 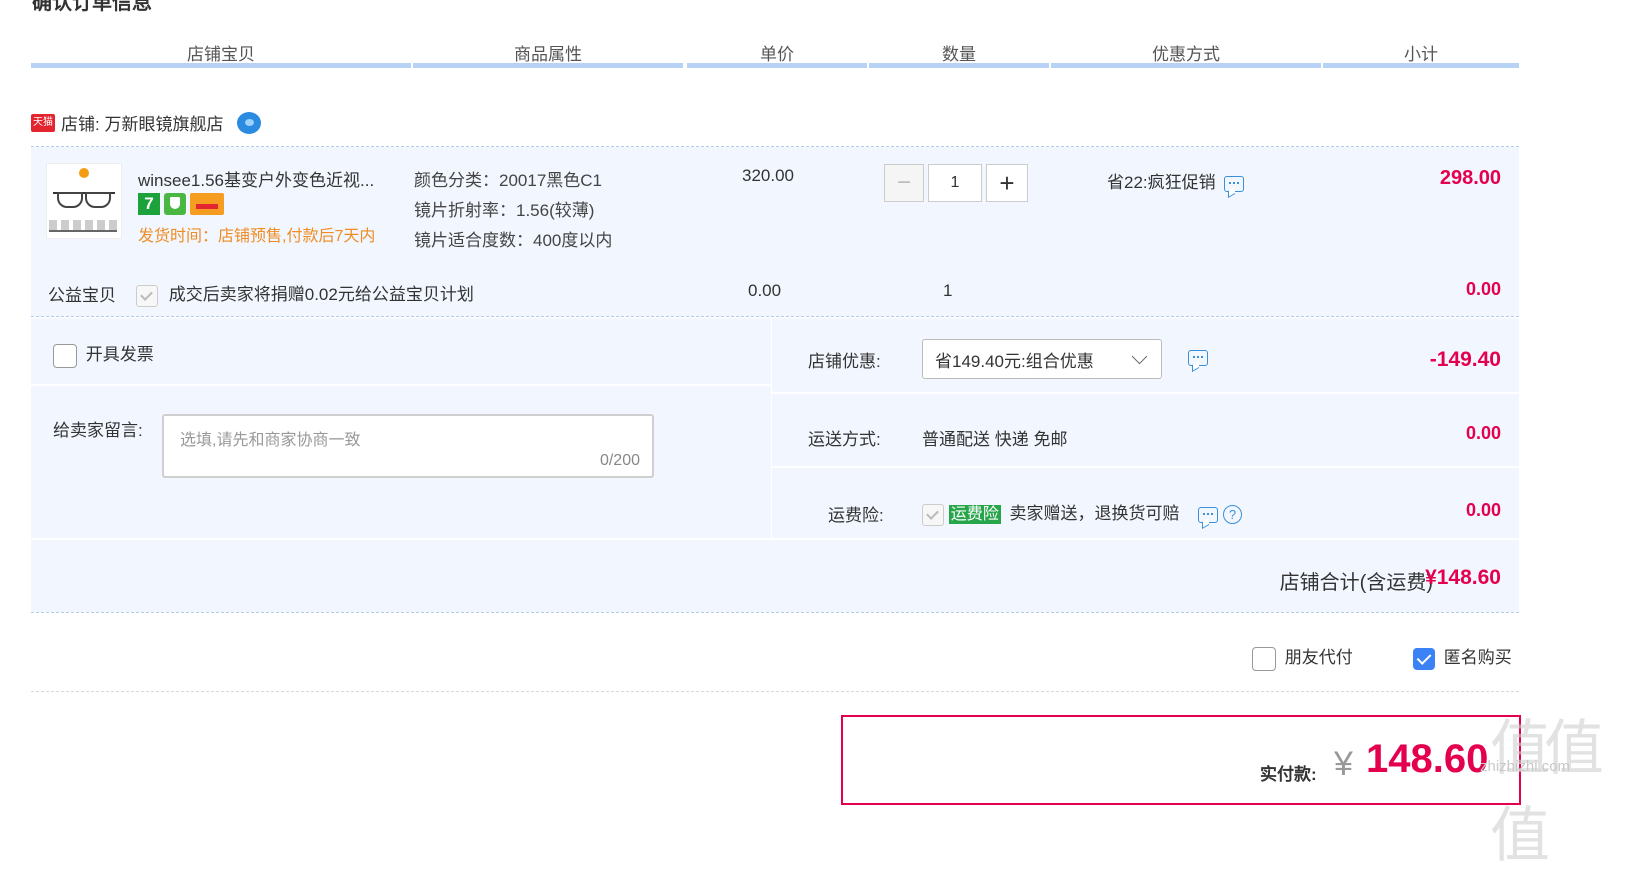 I want to click on insurance-amount: 0.00, so click(x=1483, y=510).